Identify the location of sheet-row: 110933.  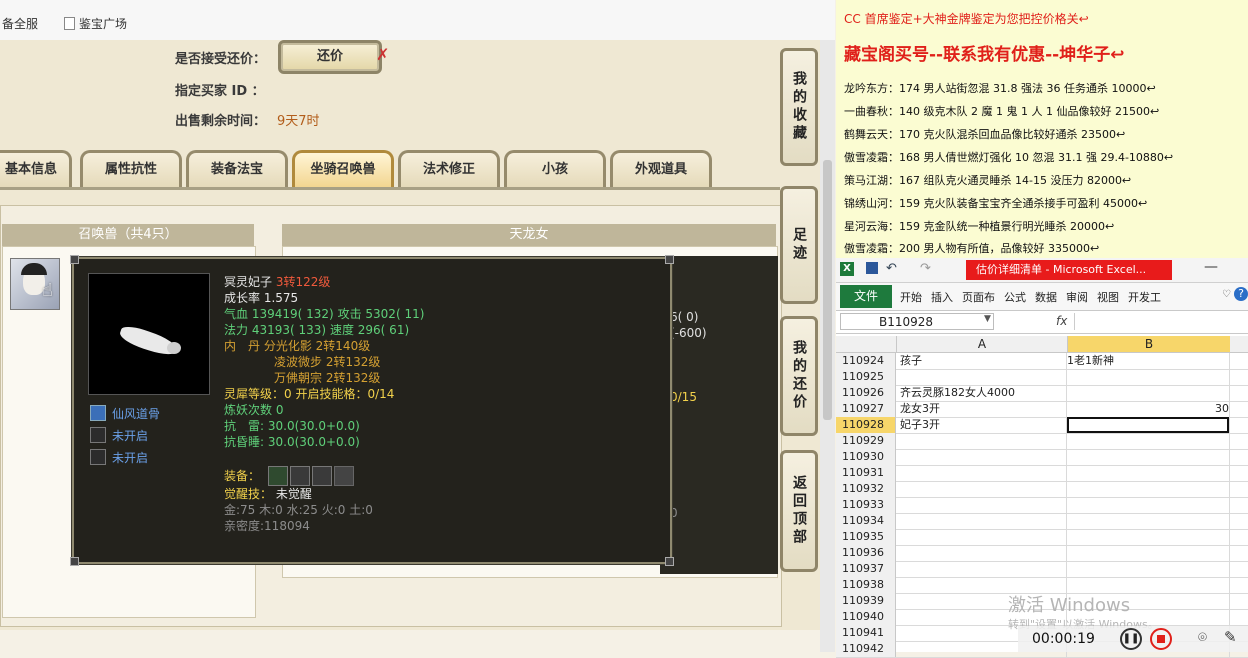
(1042, 505).